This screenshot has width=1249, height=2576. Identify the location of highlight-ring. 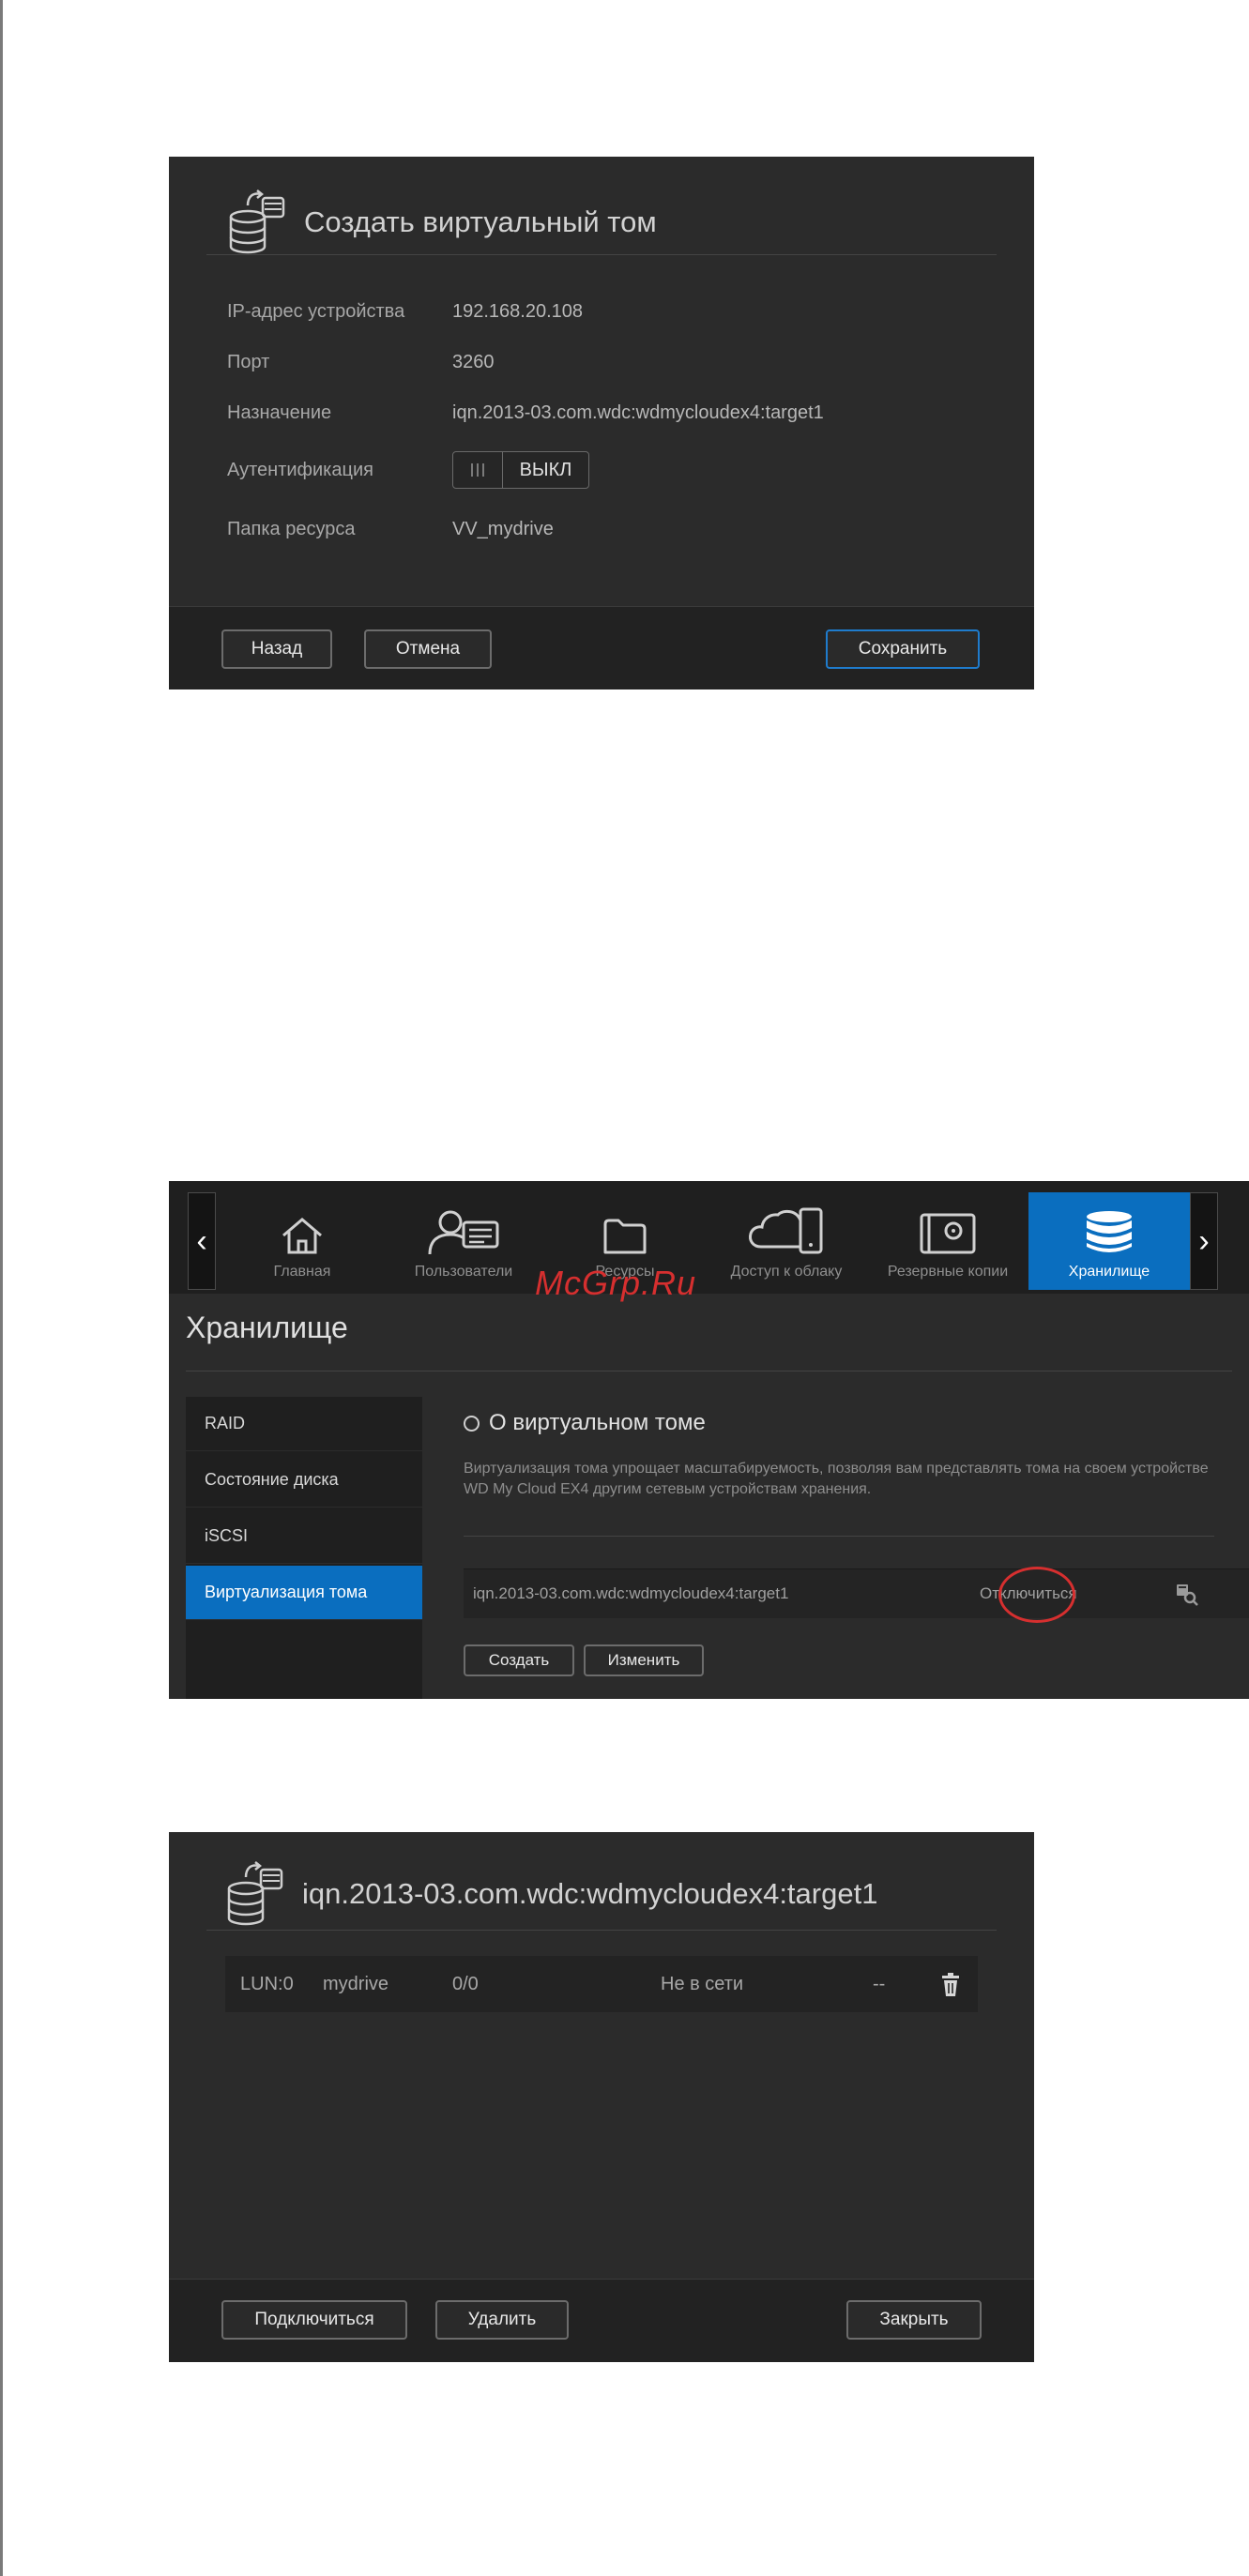
(1036, 1595).